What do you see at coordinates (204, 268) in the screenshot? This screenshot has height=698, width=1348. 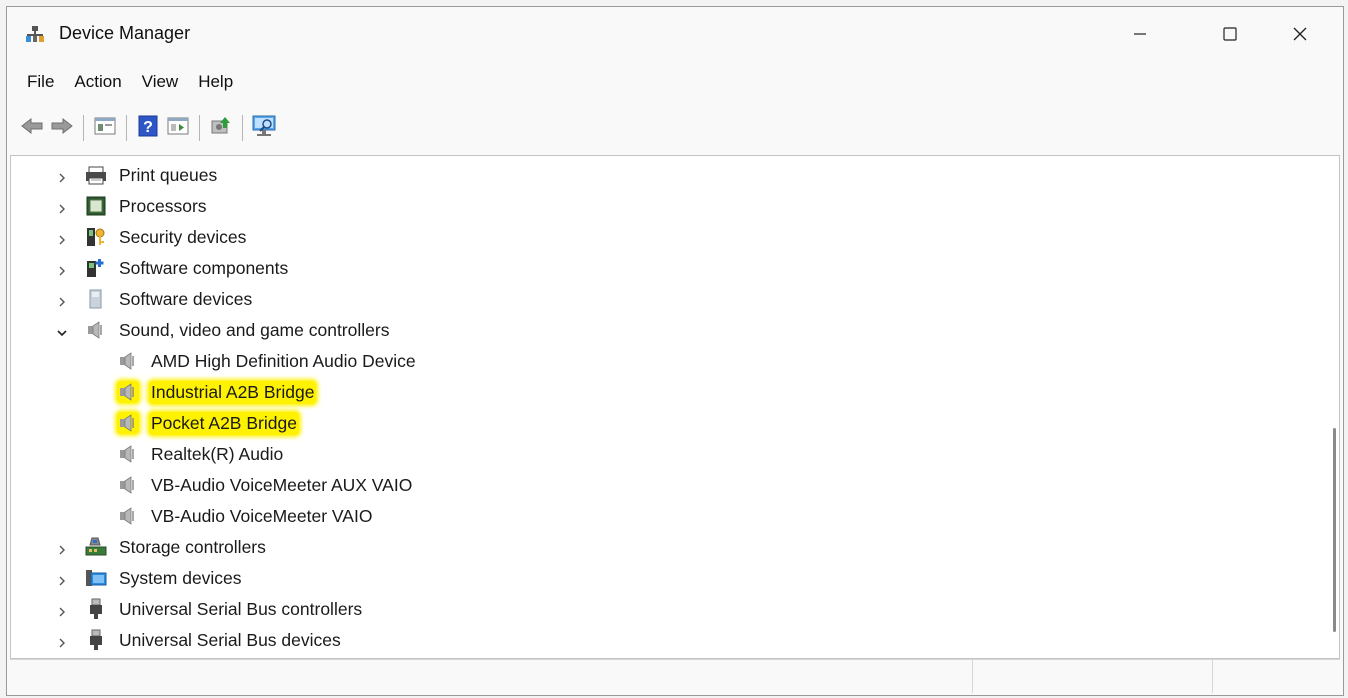 I see `tree-item-label: Software components` at bounding box center [204, 268].